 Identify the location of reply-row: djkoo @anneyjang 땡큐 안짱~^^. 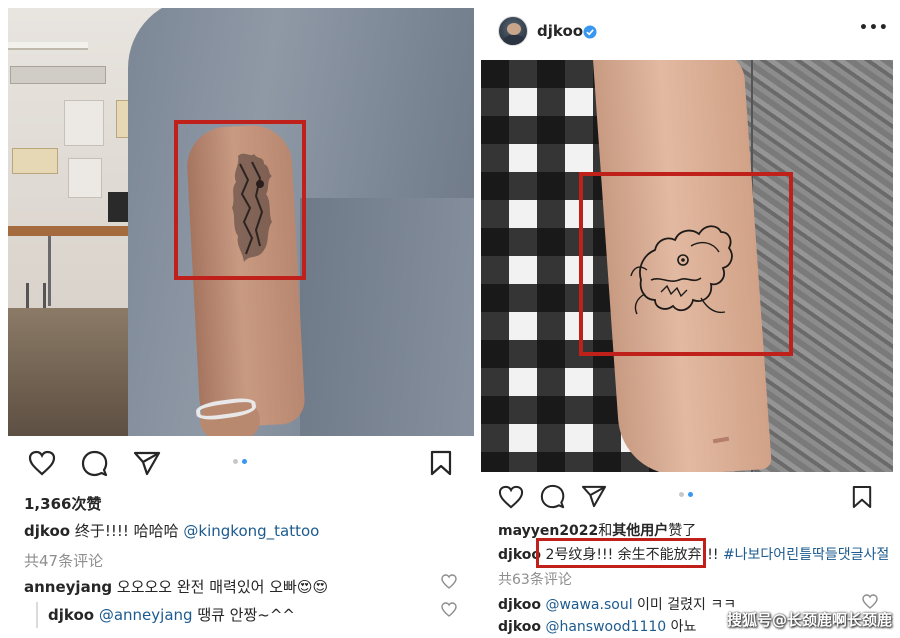
(171, 614).